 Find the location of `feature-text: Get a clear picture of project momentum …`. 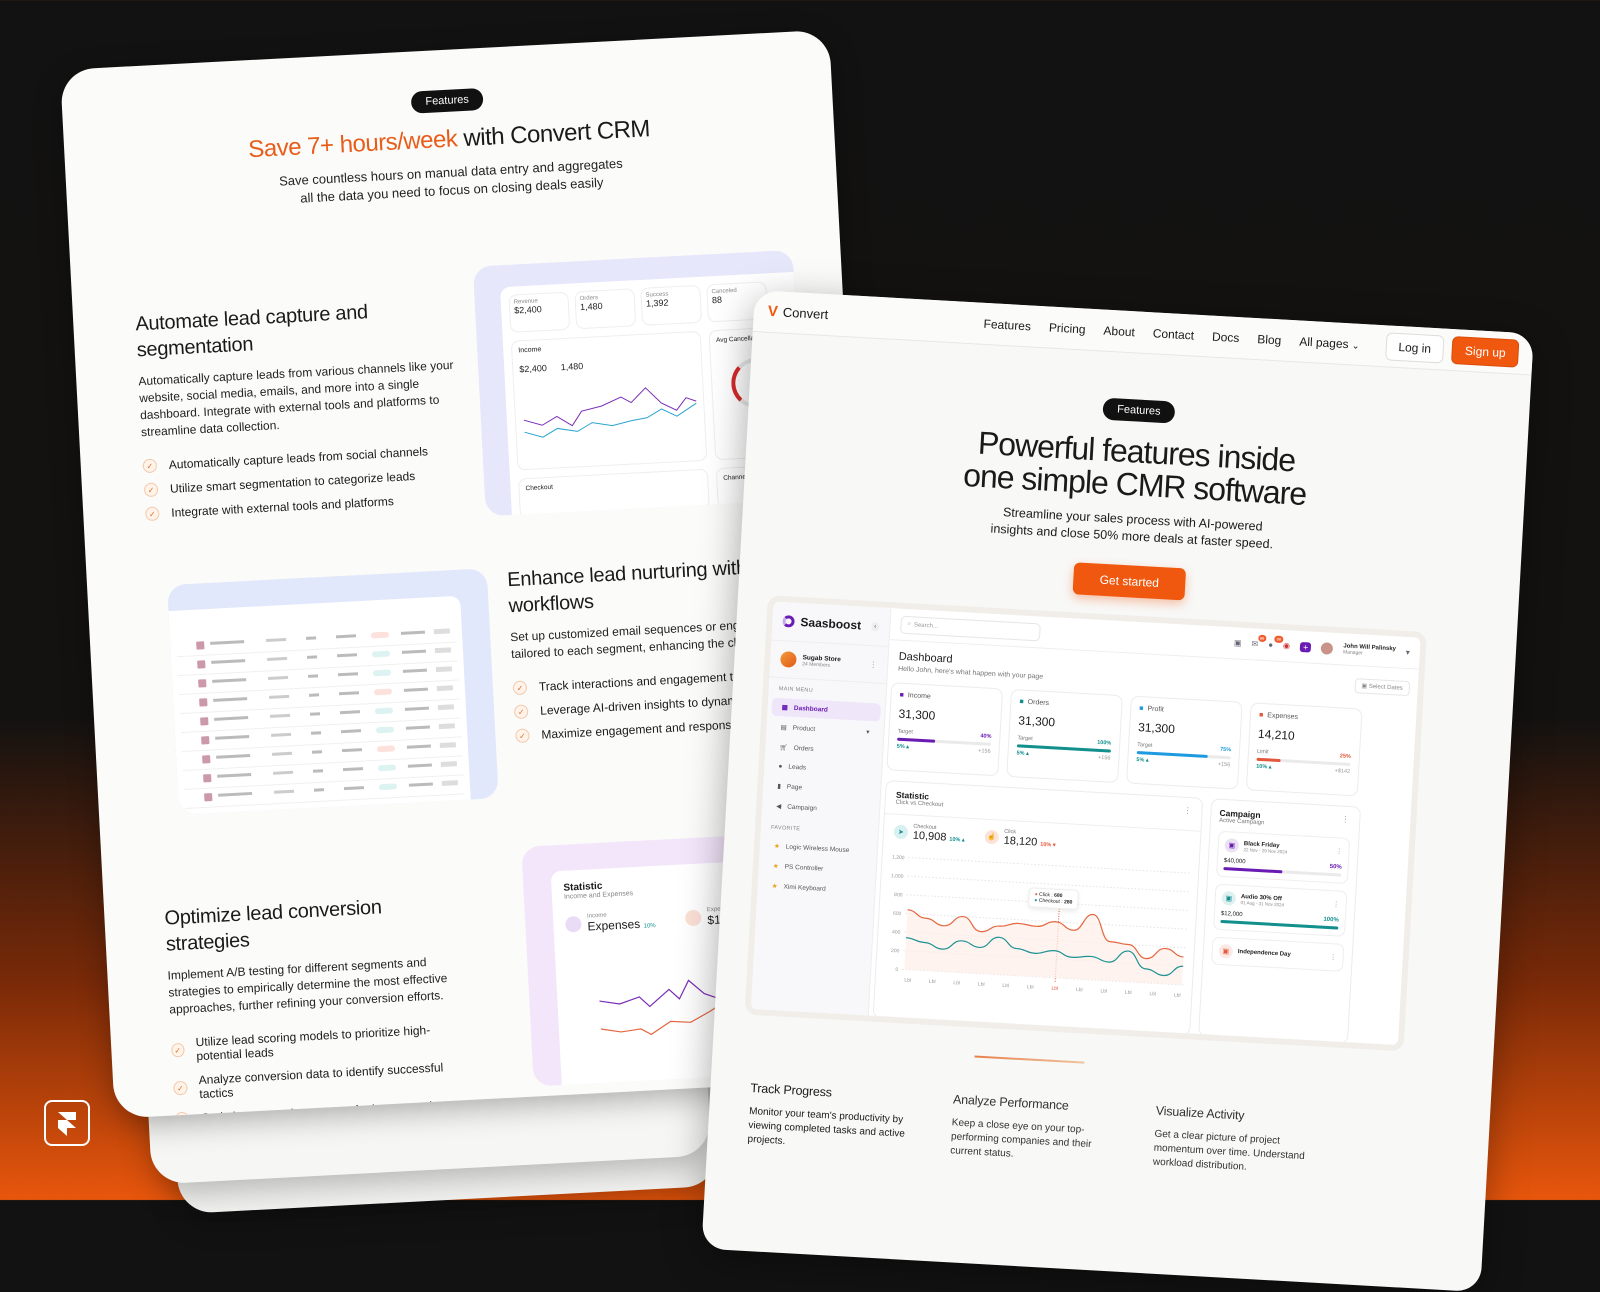

feature-text: Get a clear picture of project momentum … is located at coordinates (1228, 1150).